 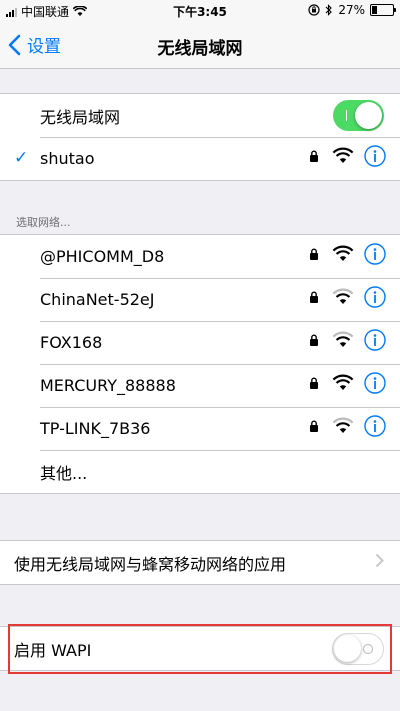 What do you see at coordinates (329, 10) in the screenshot?
I see `bluetooth-icon` at bounding box center [329, 10].